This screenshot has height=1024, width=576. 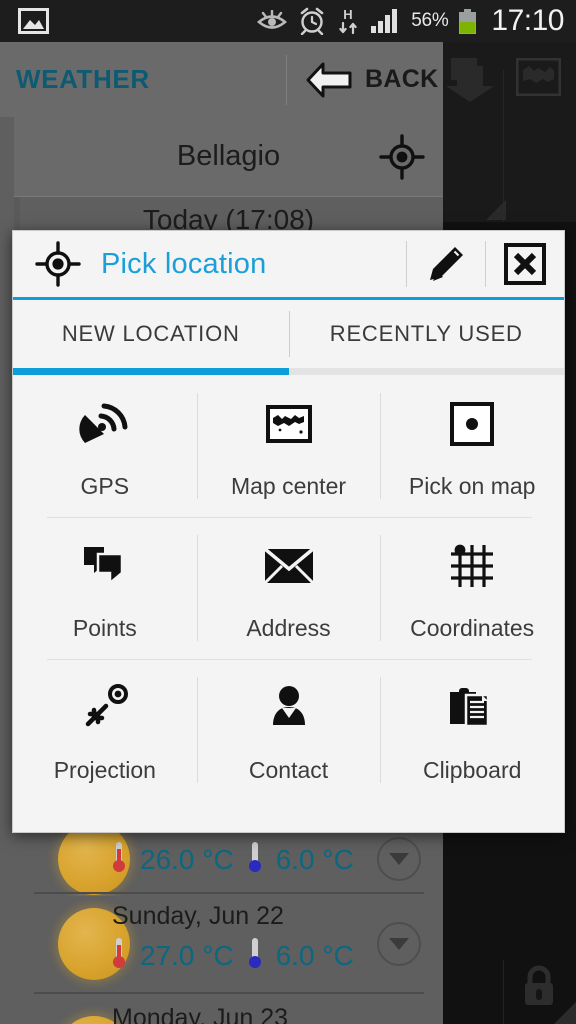 I want to click on dot-in-square-icon, so click(x=472, y=424).